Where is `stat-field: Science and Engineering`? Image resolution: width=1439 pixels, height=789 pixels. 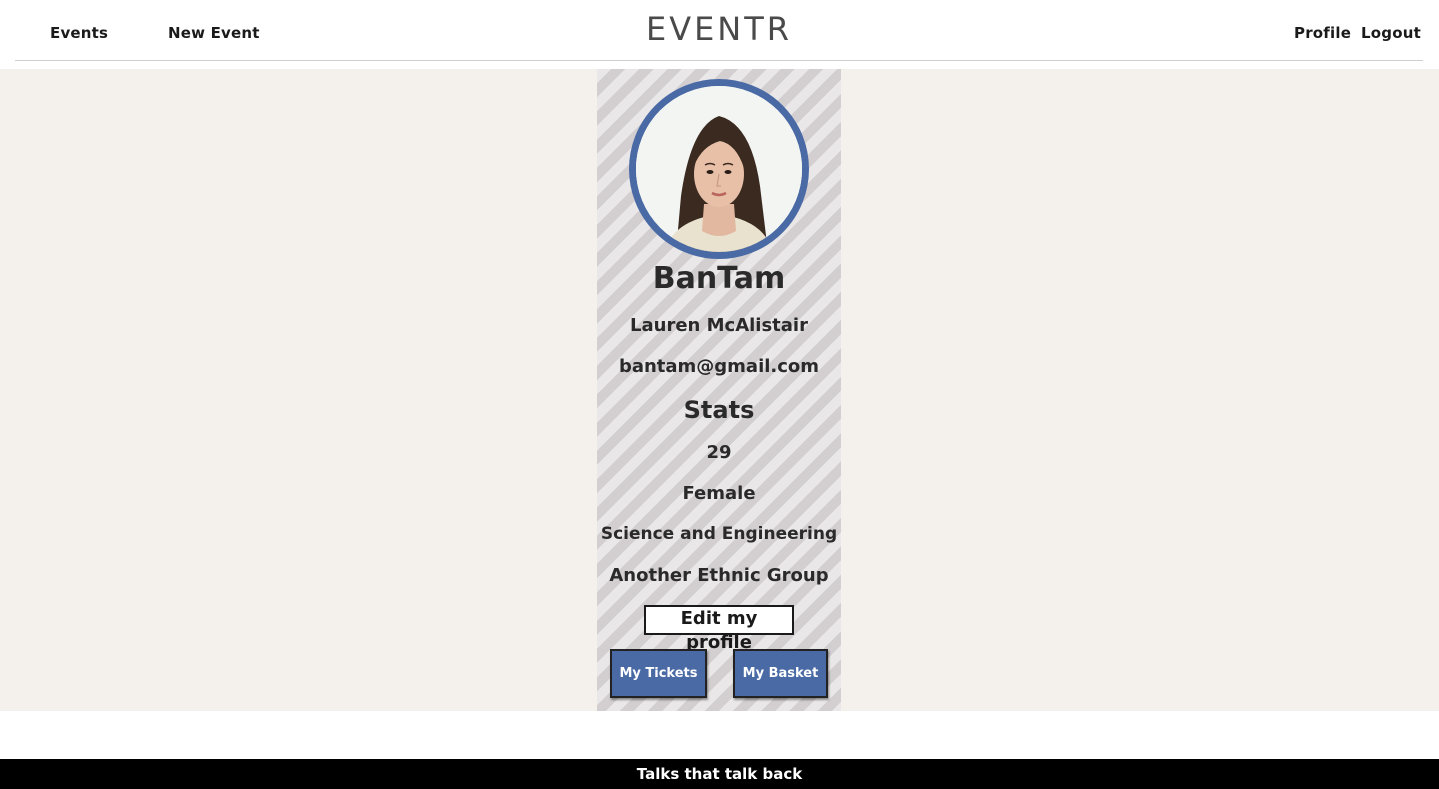
stat-field: Science and Engineering is located at coordinates (719, 534).